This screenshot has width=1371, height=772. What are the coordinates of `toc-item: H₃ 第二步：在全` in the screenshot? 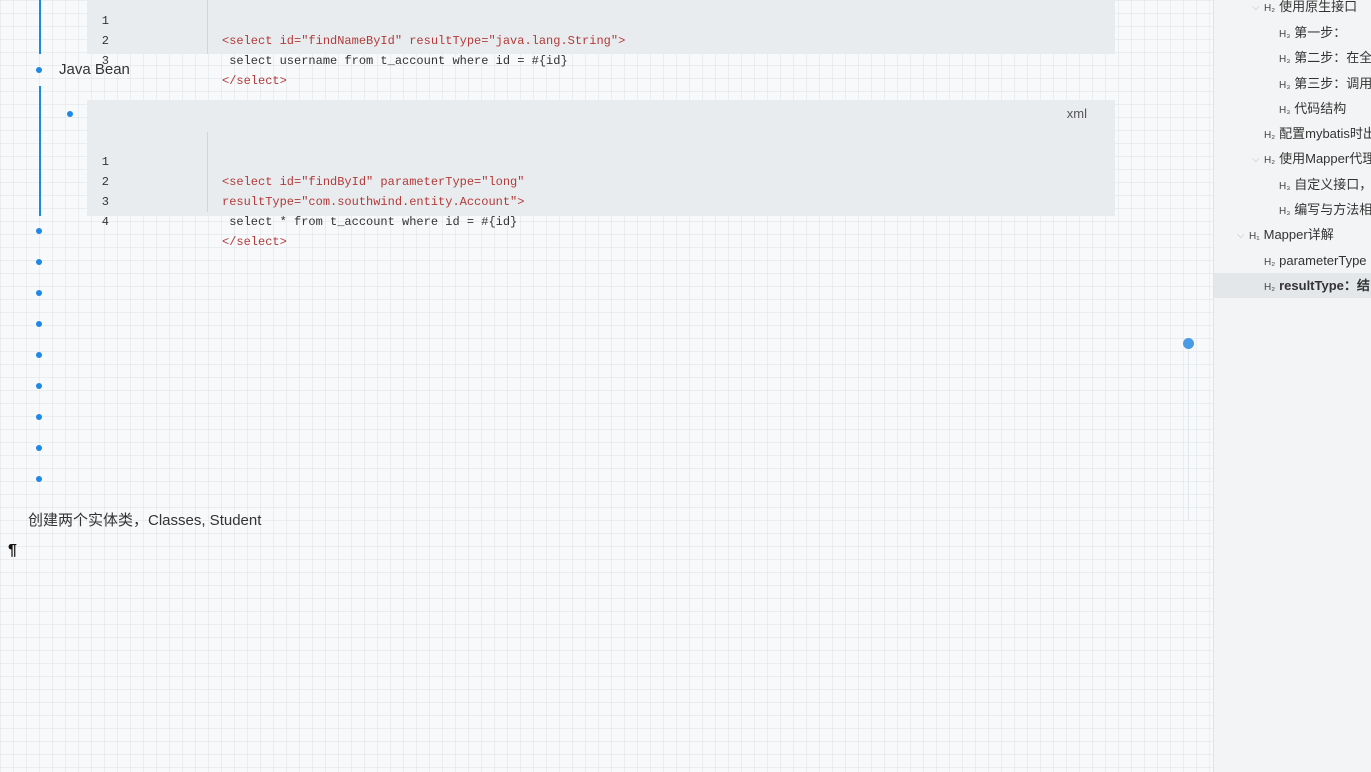 It's located at (1292, 57).